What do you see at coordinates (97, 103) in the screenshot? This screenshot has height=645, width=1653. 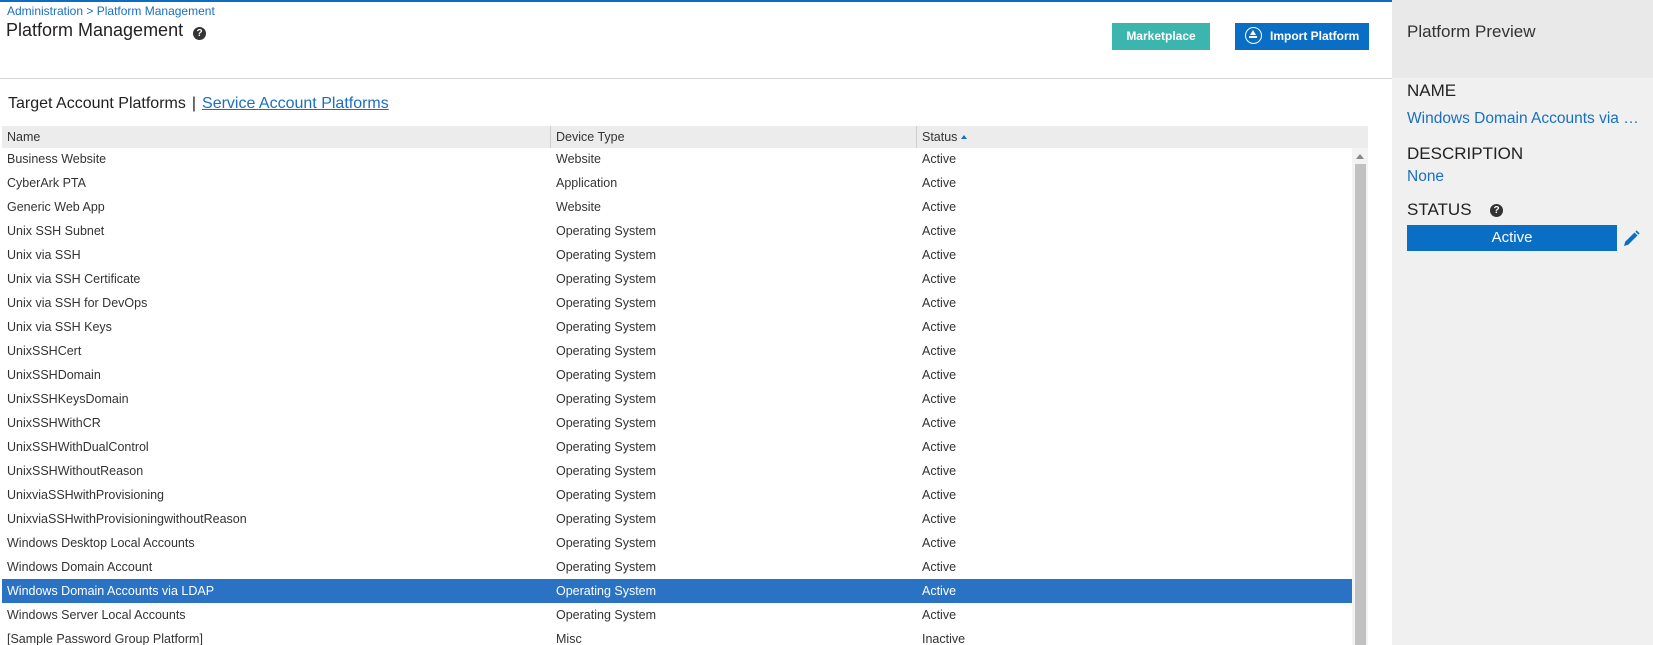 I see `tab-target-account-platforms: Target Account Platforms` at bounding box center [97, 103].